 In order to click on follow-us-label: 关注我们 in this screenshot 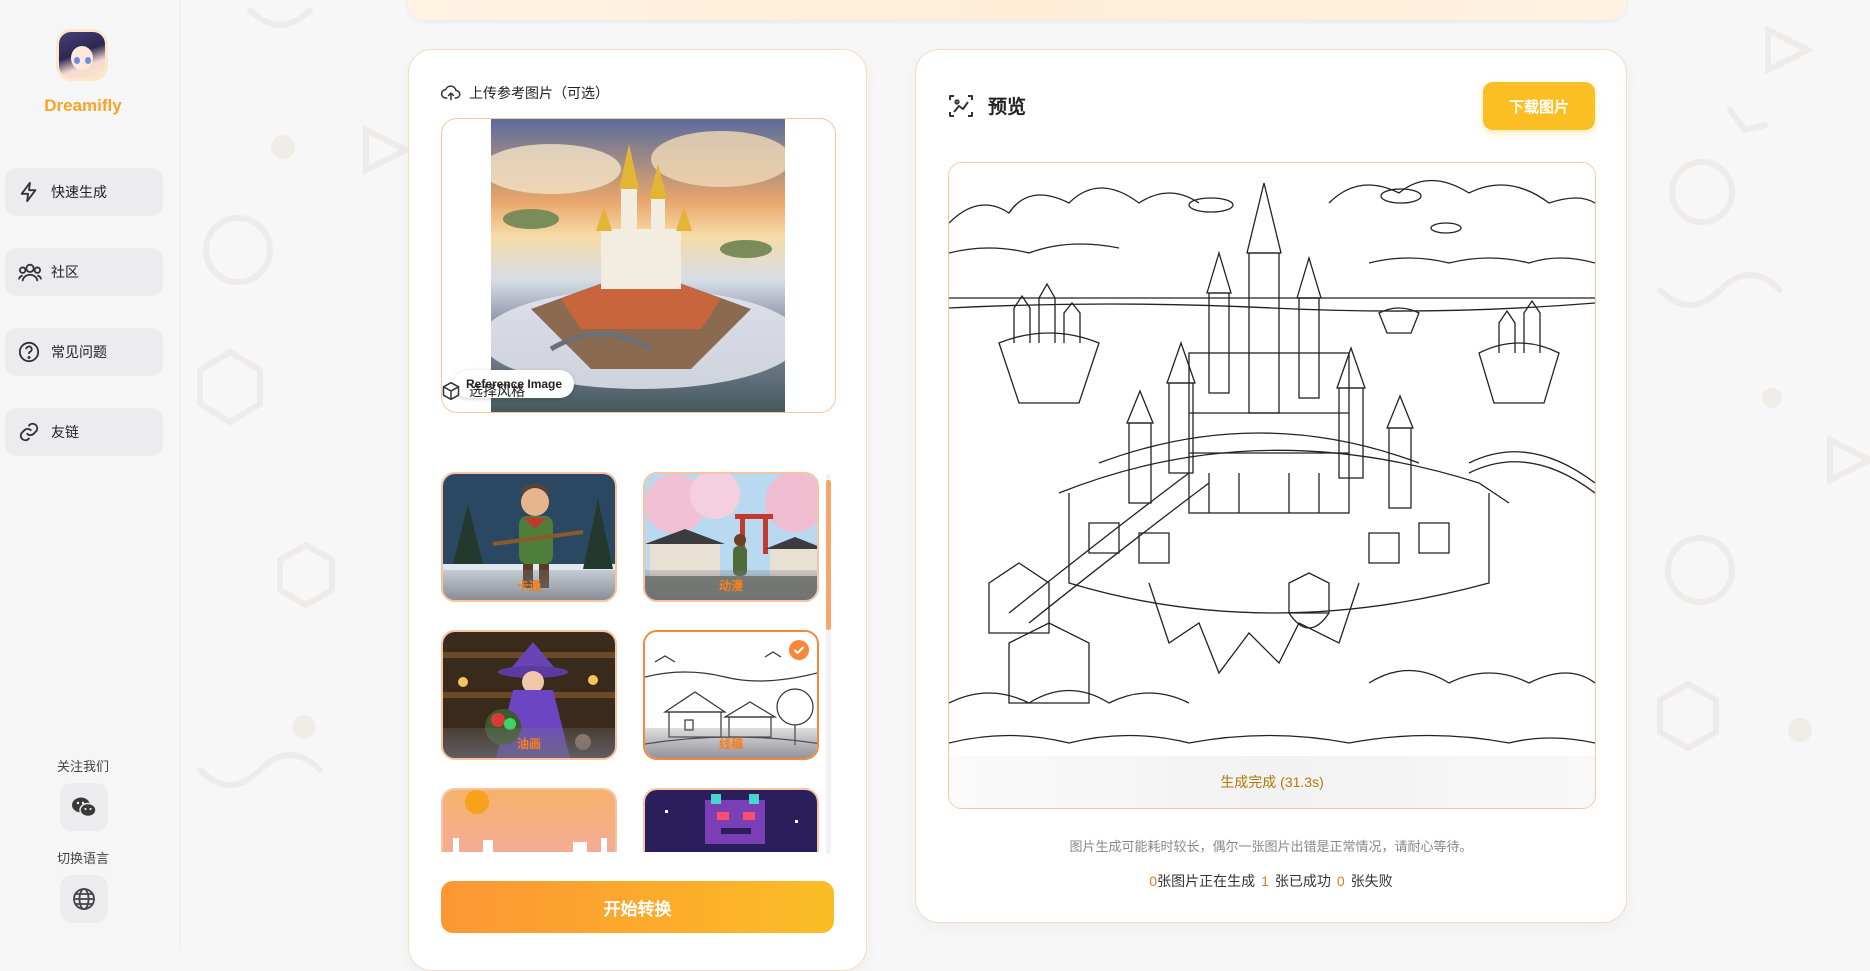, I will do `click(82, 766)`.